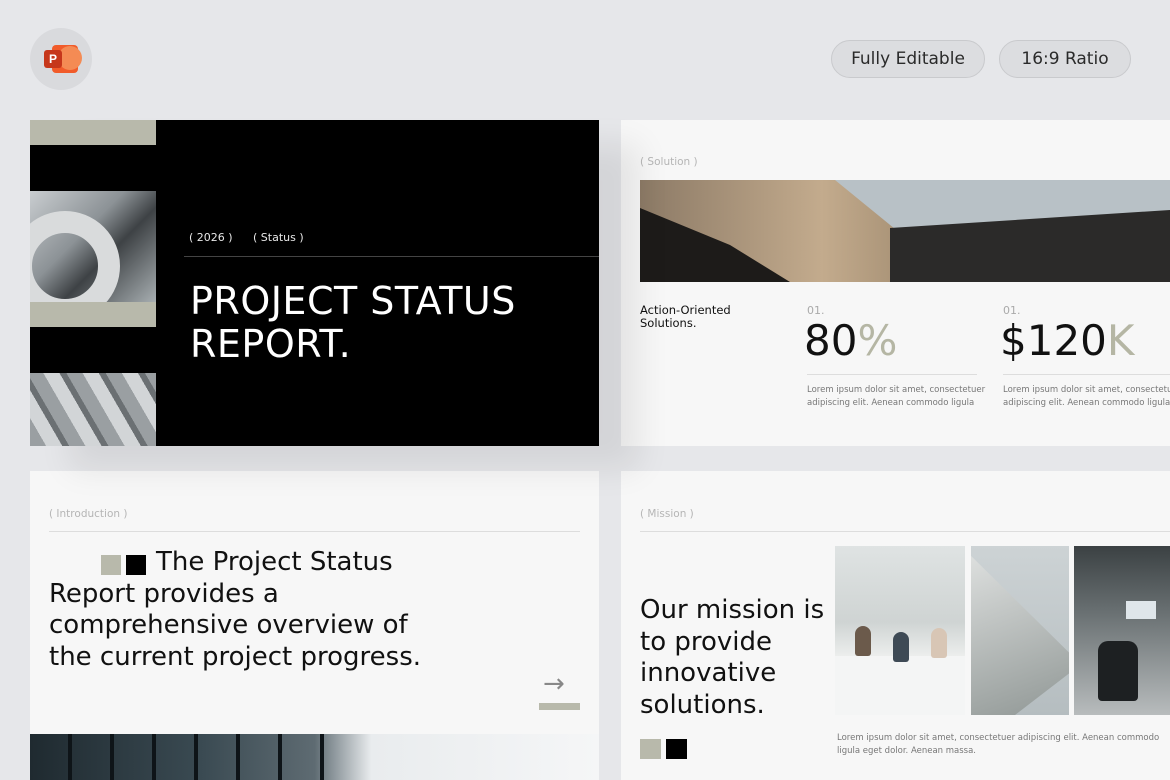 The height and width of the screenshot is (780, 1170). What do you see at coordinates (93, 409) in the screenshot?
I see `facade-photo` at bounding box center [93, 409].